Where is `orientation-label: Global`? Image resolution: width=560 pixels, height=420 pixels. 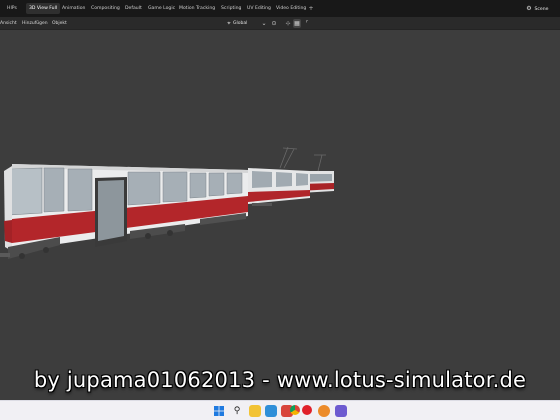
orientation-label: Global is located at coordinates (240, 23).